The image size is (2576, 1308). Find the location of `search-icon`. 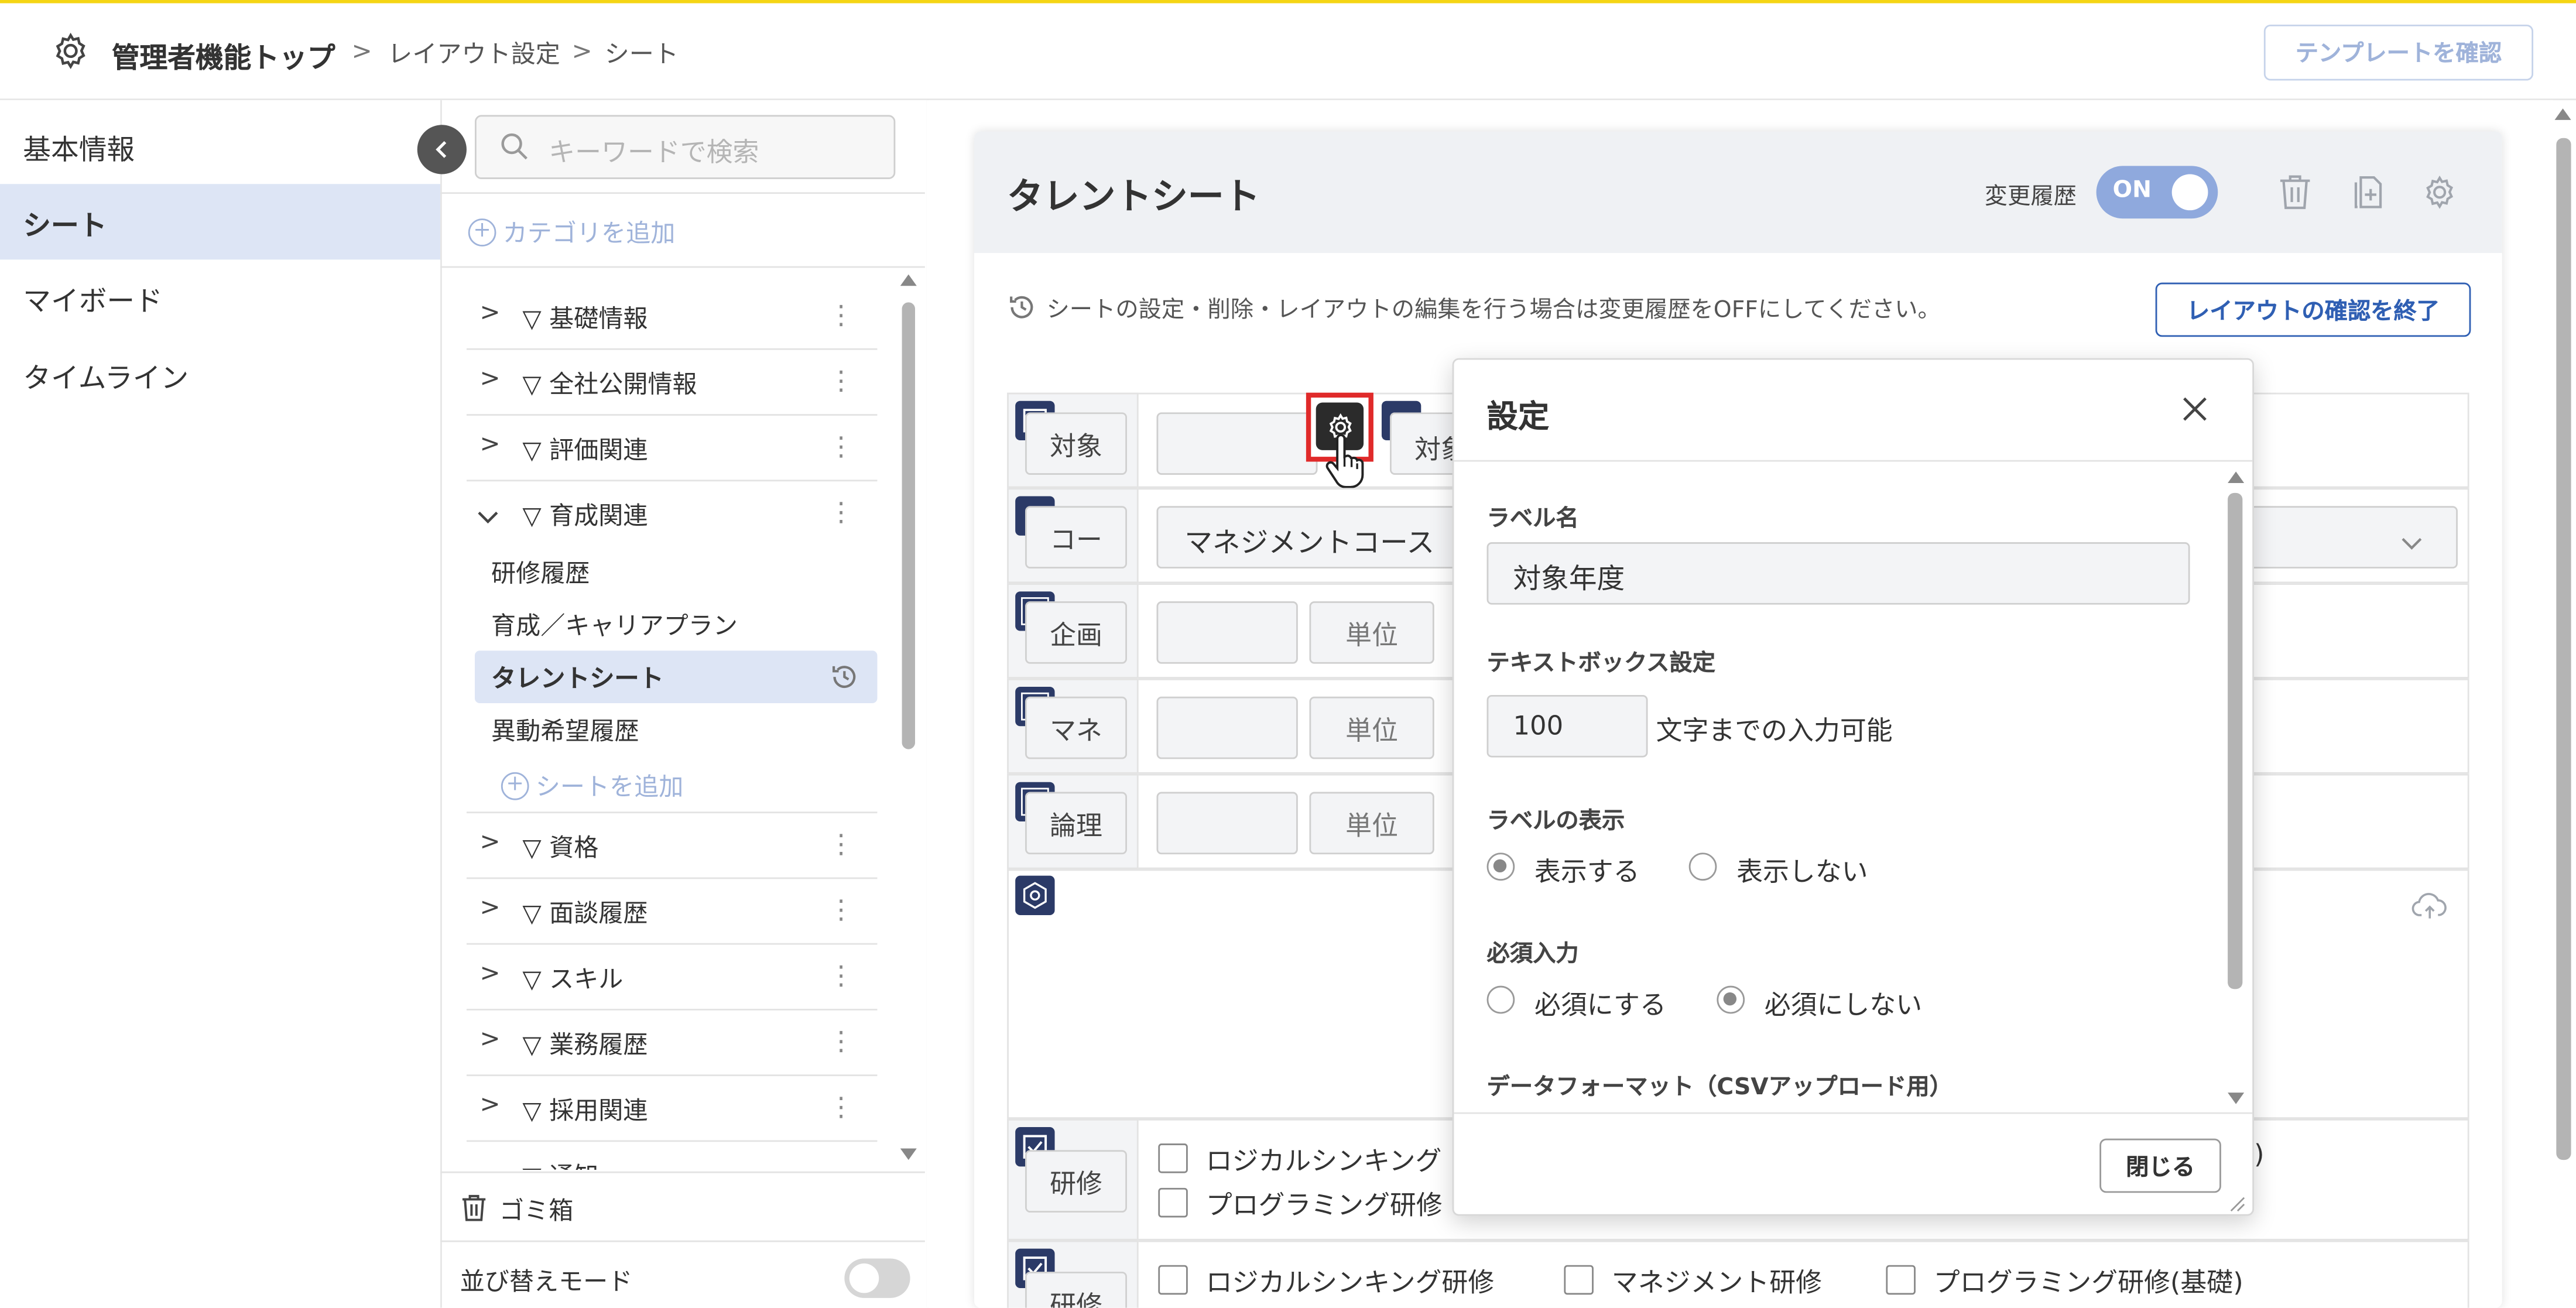

search-icon is located at coordinates (514, 149).